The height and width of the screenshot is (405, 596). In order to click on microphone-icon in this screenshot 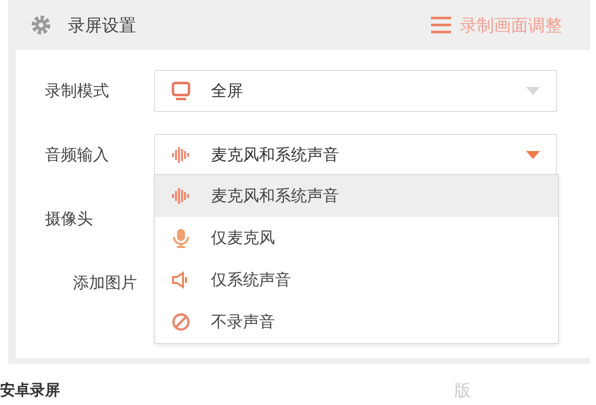, I will do `click(181, 238)`.